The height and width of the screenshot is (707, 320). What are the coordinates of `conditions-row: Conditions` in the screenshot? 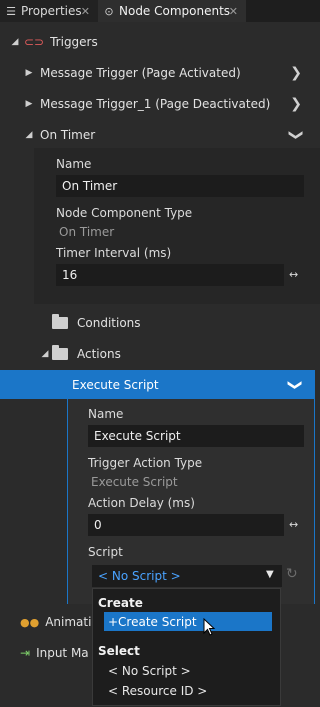 It's located at (160, 323).